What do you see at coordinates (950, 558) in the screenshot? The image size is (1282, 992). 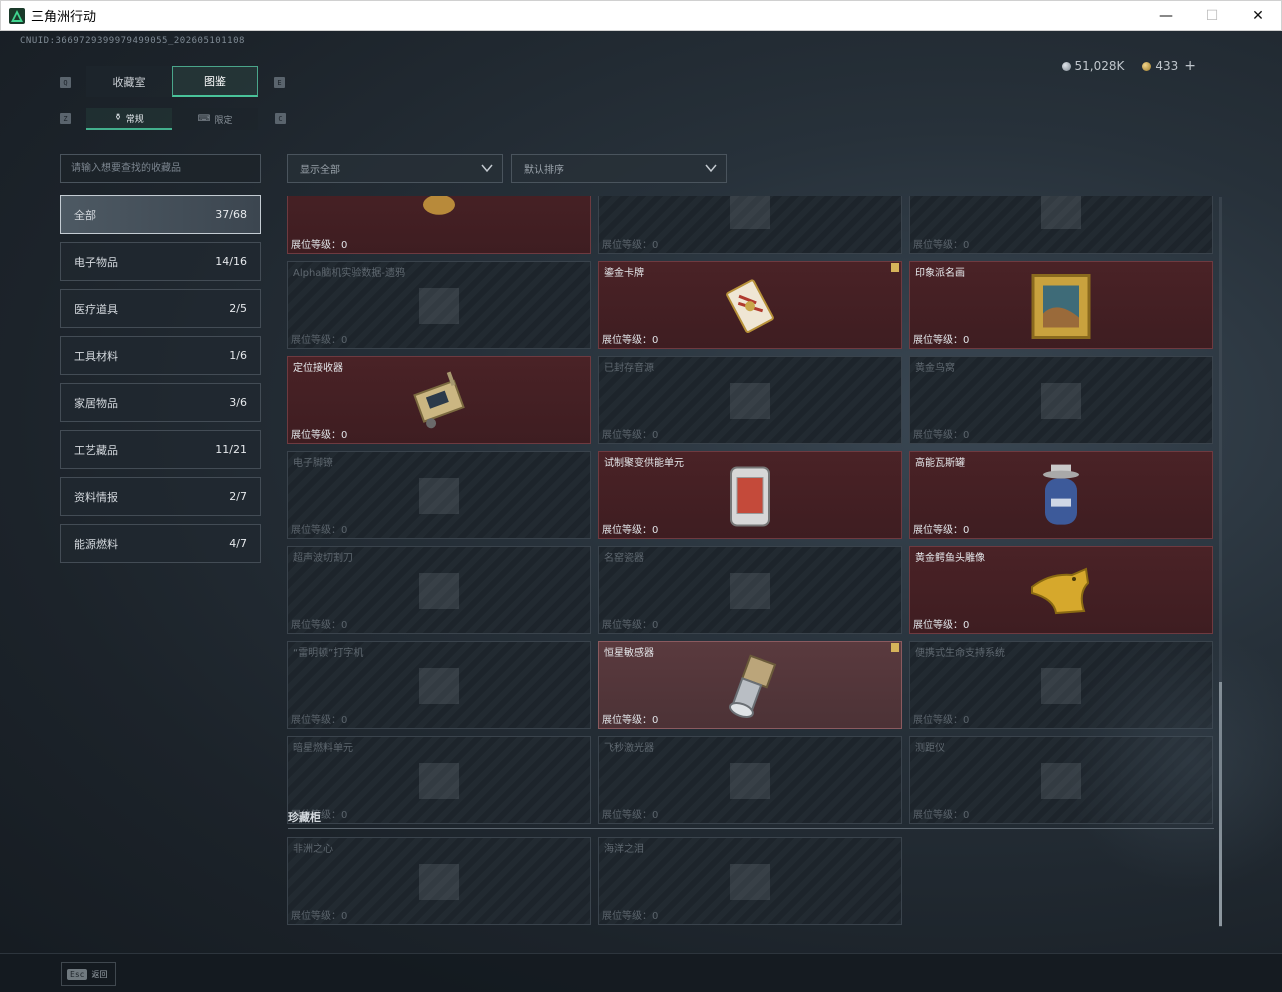 I see `item-name: 黄金鳄鱼头雕像` at bounding box center [950, 558].